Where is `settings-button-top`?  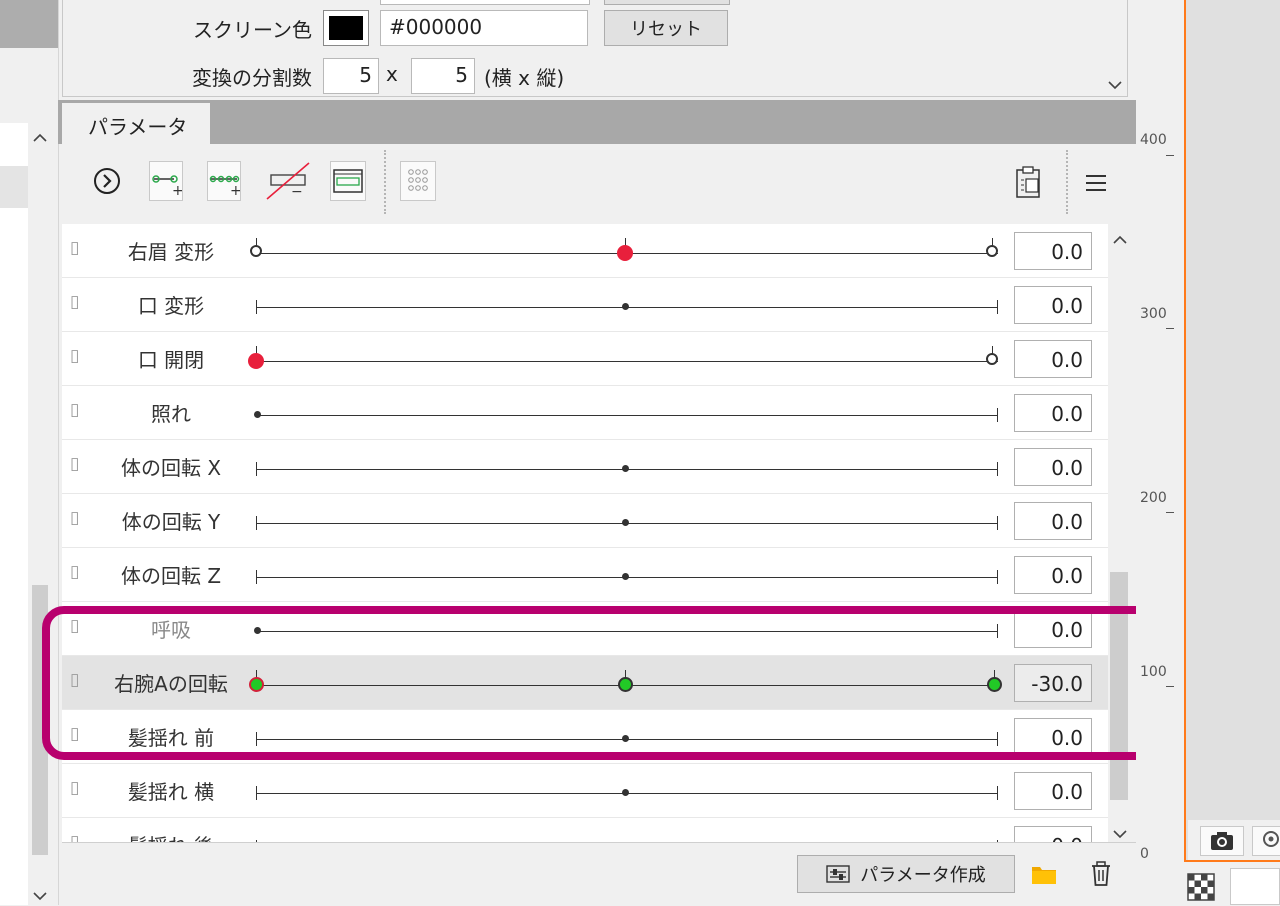
settings-button-top is located at coordinates (667, 2).